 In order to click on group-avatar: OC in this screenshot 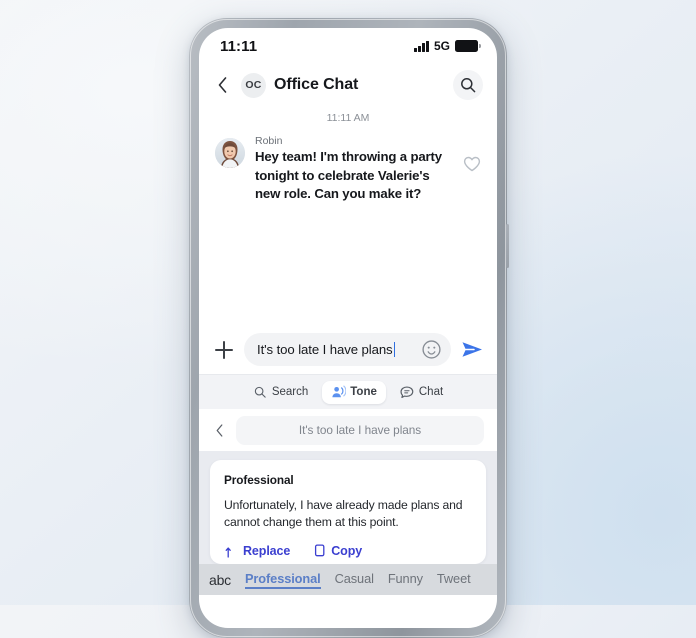, I will do `click(253, 85)`.